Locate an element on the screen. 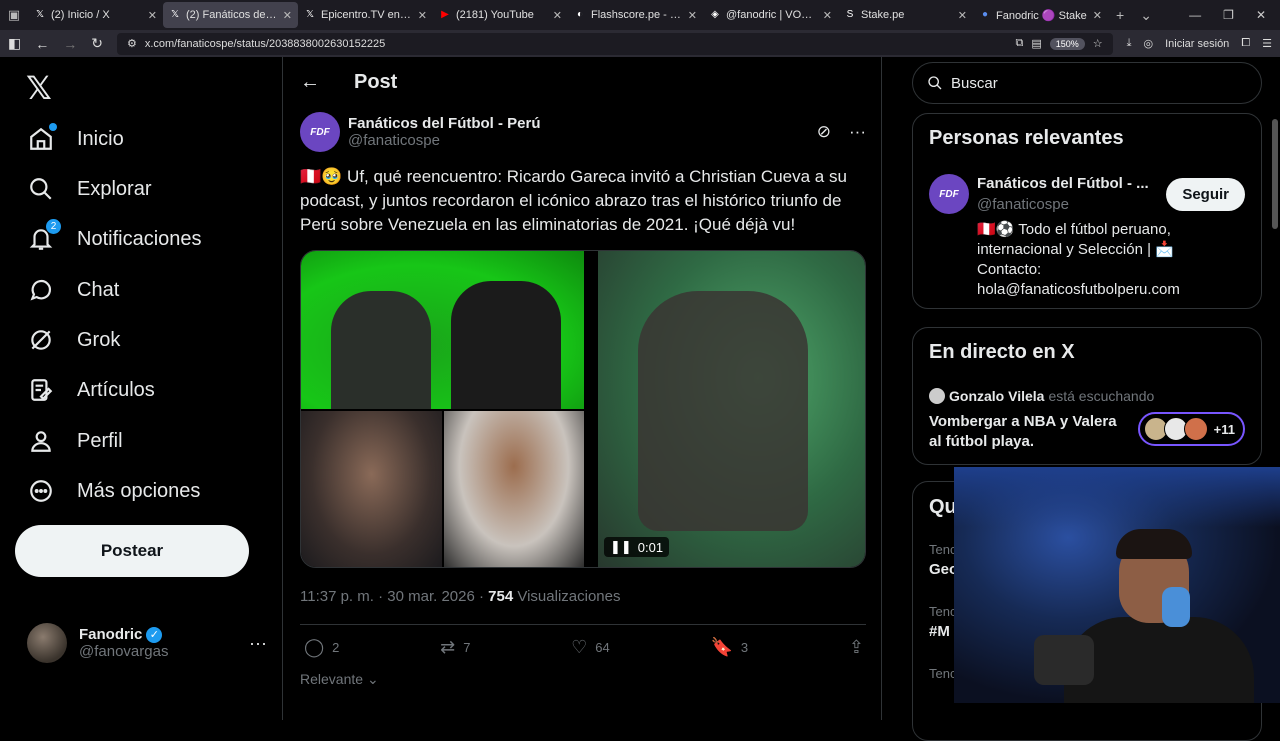  microphone-icon is located at coordinates (1064, 660).